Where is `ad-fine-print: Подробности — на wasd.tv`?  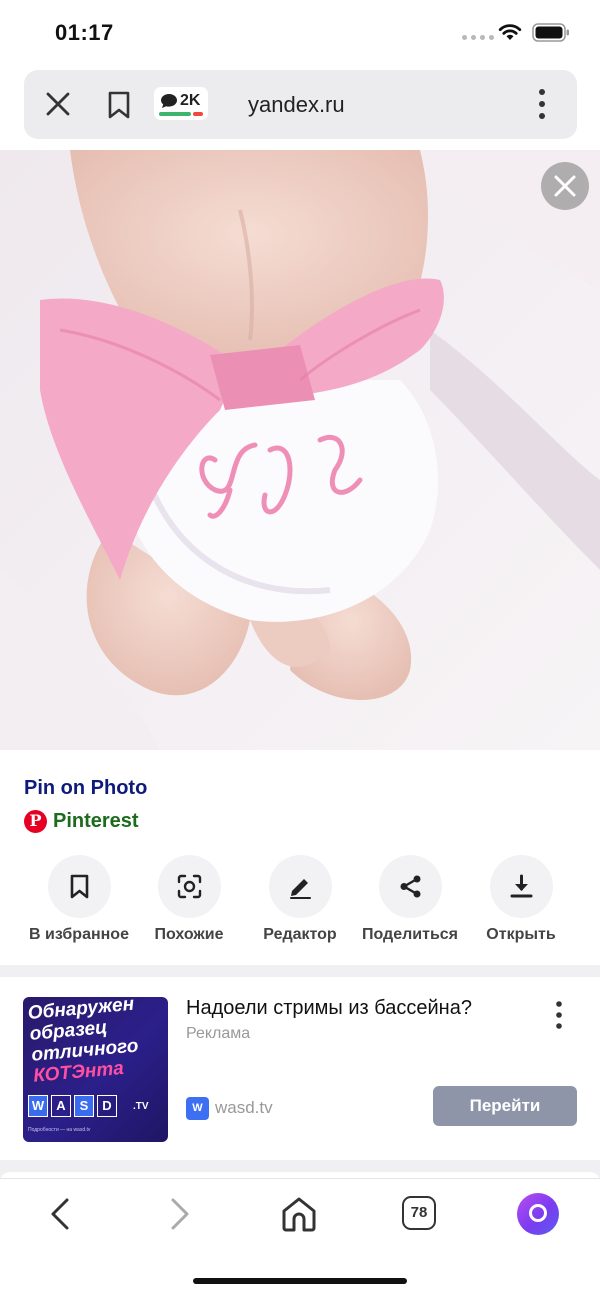
ad-fine-print: Подробности — на wasd.tv is located at coordinates (59, 1130).